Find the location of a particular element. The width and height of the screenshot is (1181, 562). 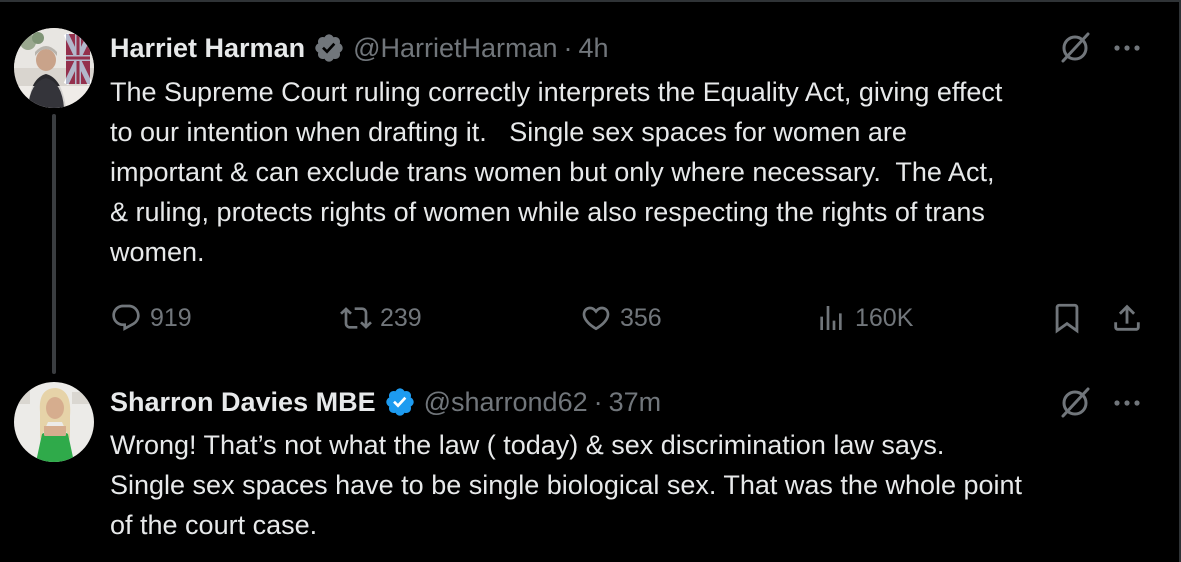

share-icon is located at coordinates (1127, 317).